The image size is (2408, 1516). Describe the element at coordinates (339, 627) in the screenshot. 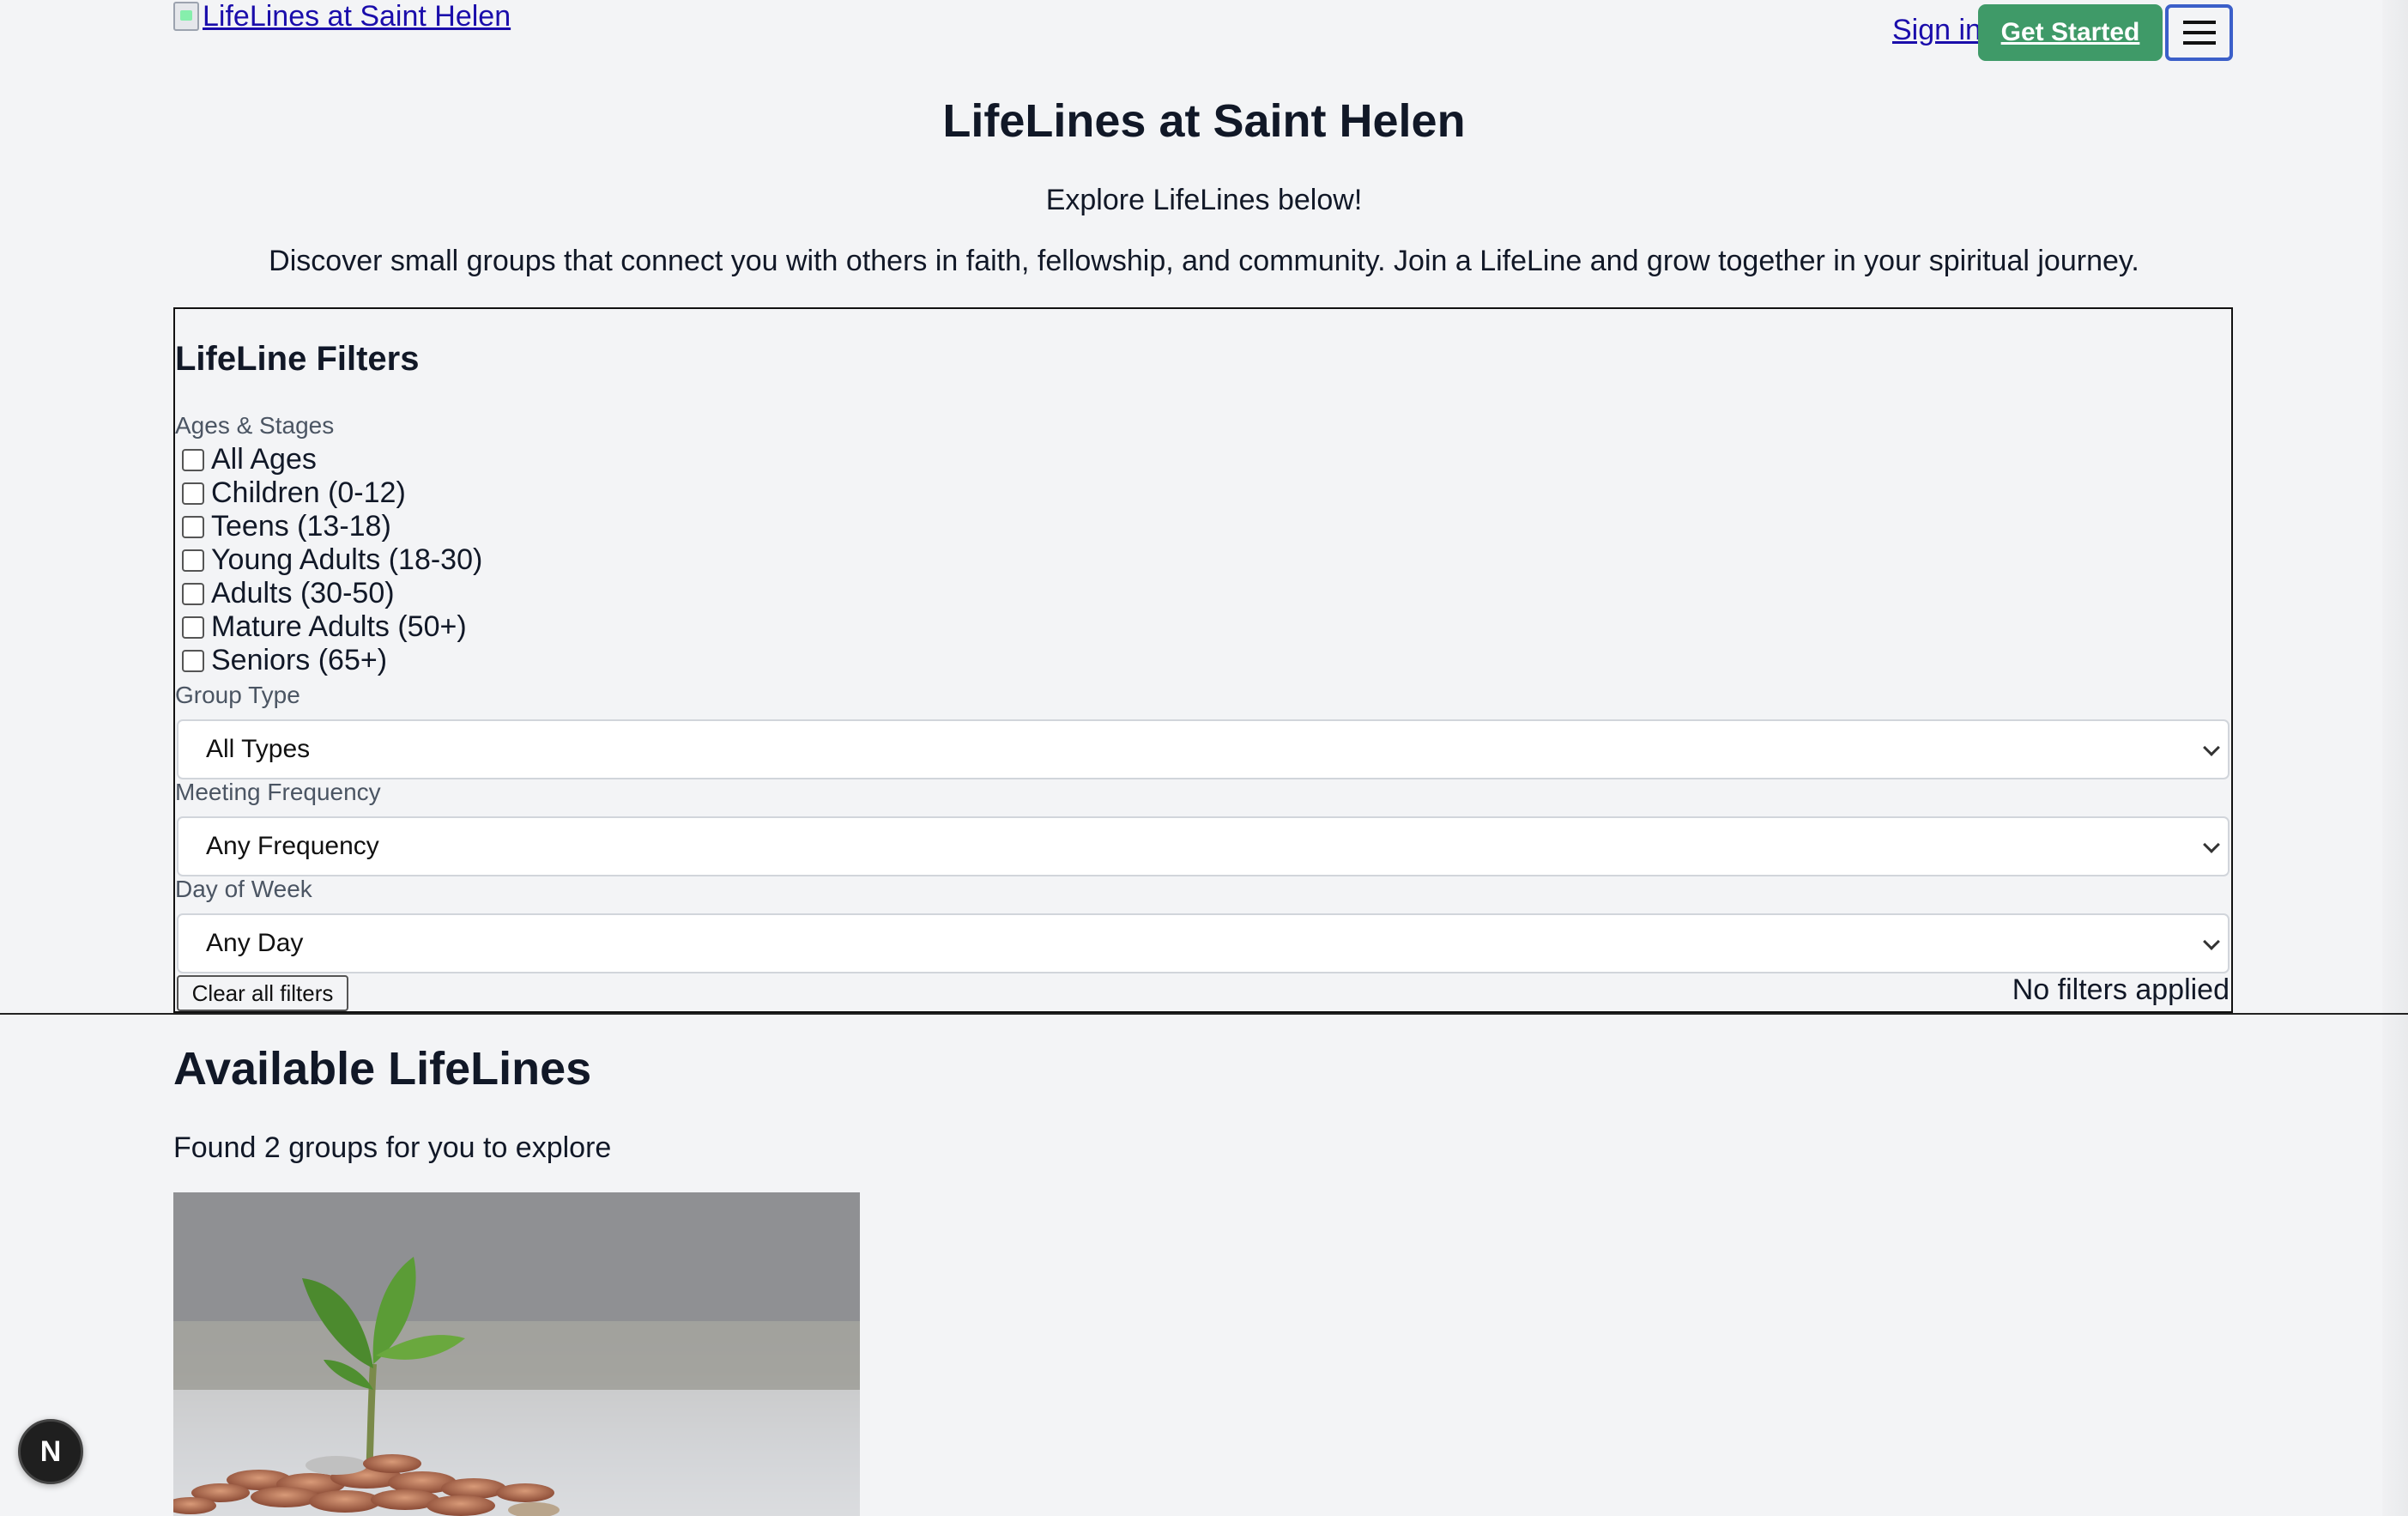

I see `age-option-label: Mature Adults (50+)` at that location.